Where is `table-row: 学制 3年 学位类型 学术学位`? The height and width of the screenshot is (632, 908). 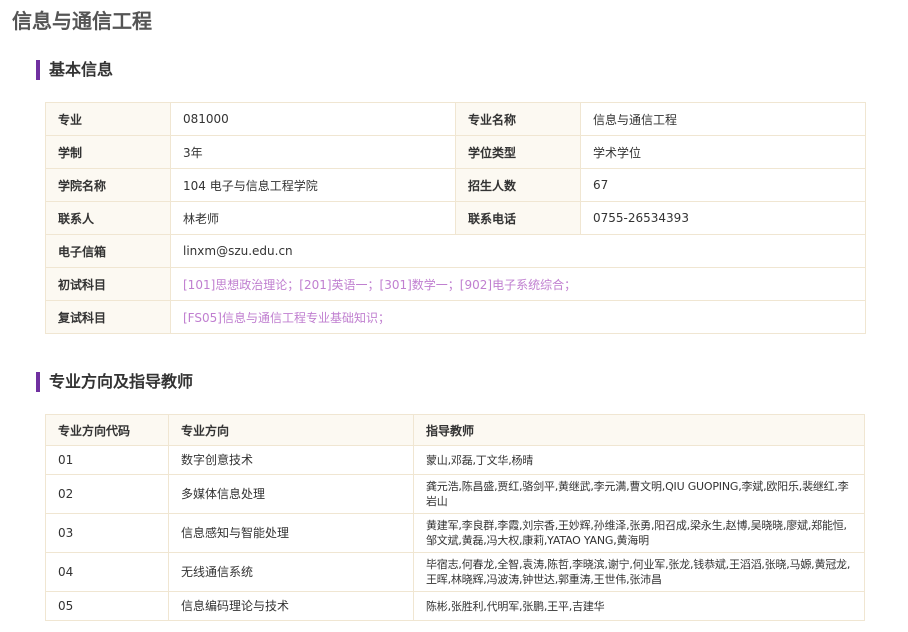 table-row: 学制 3年 学位类型 学术学位 is located at coordinates (455, 152).